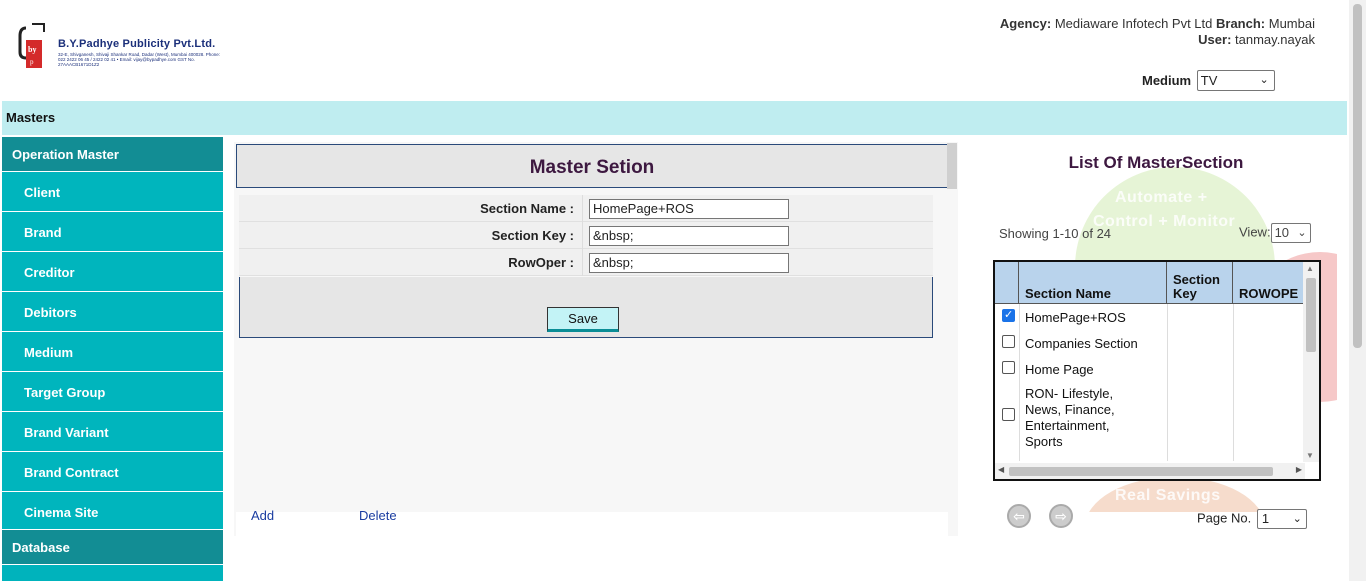 This screenshot has height=581, width=1366. I want to click on page-label: Page No., so click(1224, 518).